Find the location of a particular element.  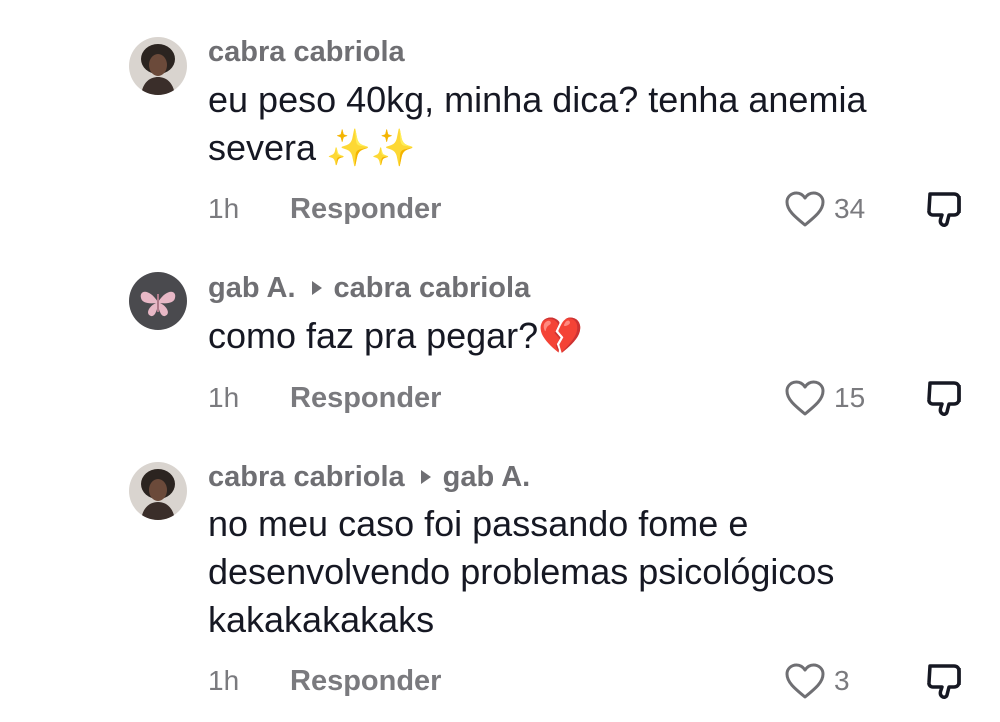

like-count: 15 is located at coordinates (850, 397).